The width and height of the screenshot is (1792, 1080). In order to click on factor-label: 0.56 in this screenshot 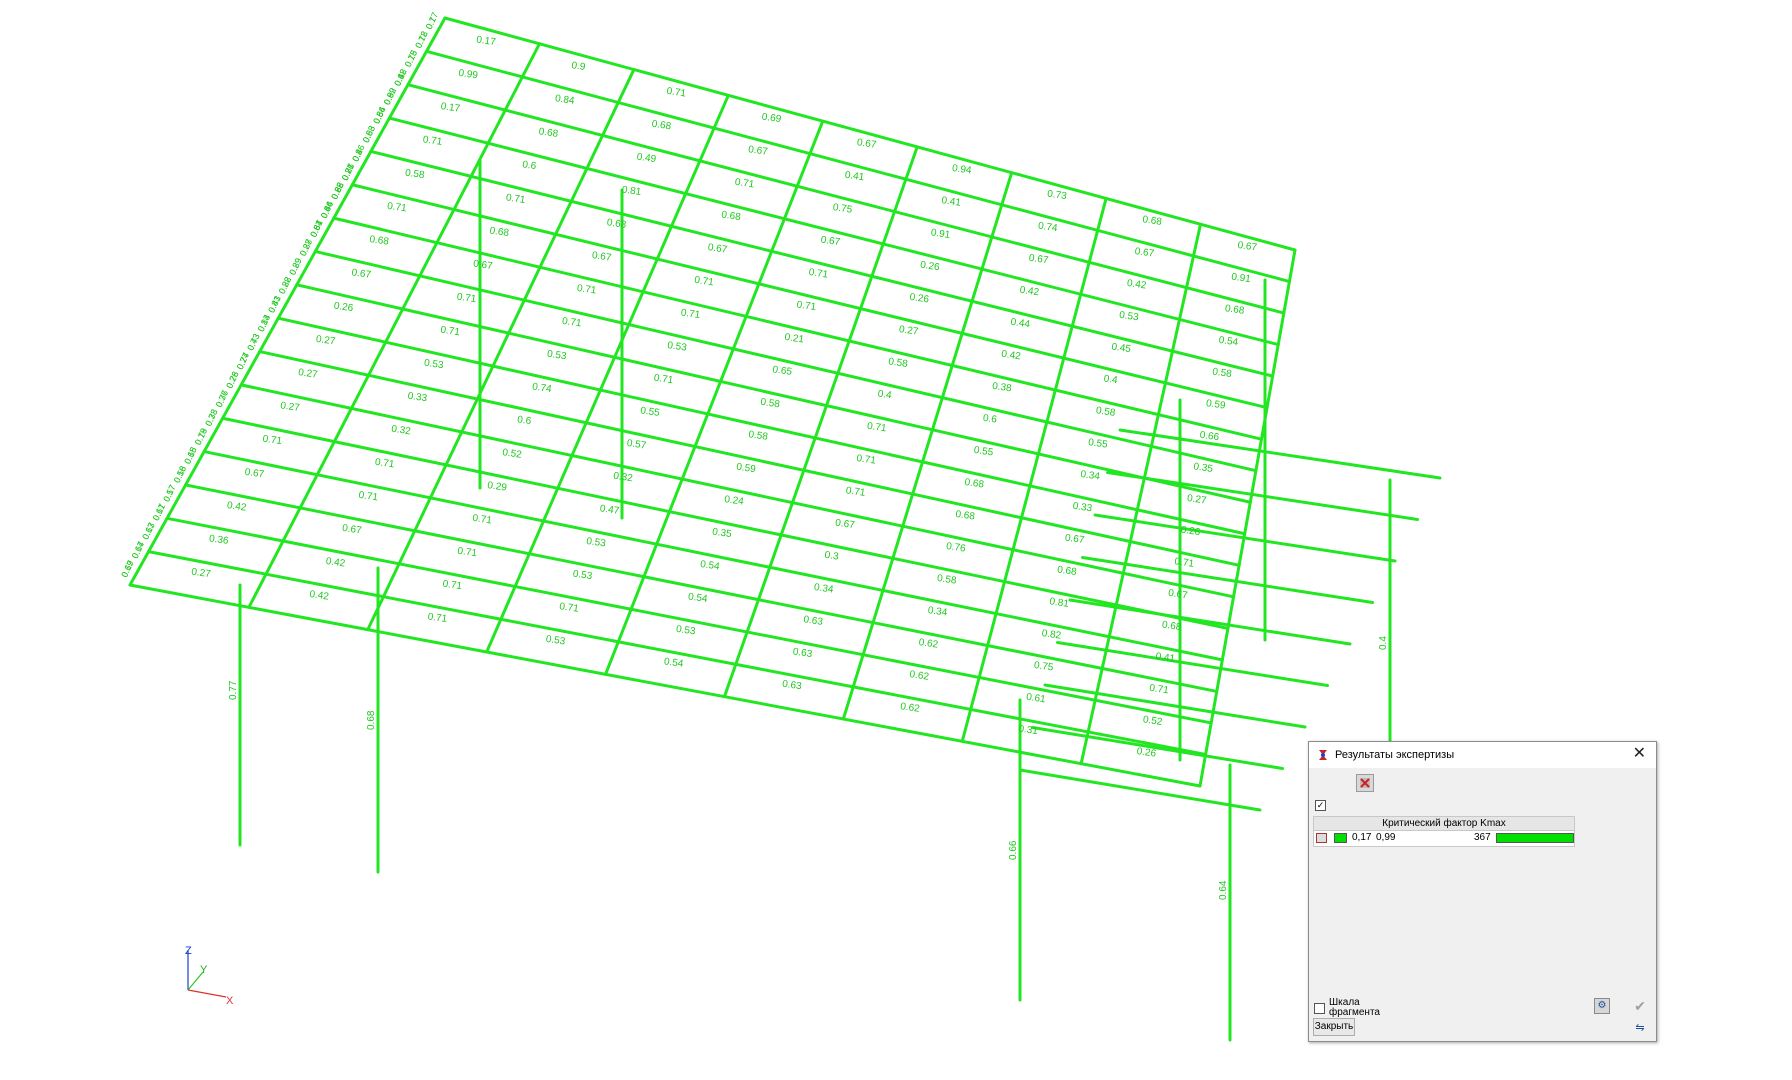, I will do `click(180, 474)`.